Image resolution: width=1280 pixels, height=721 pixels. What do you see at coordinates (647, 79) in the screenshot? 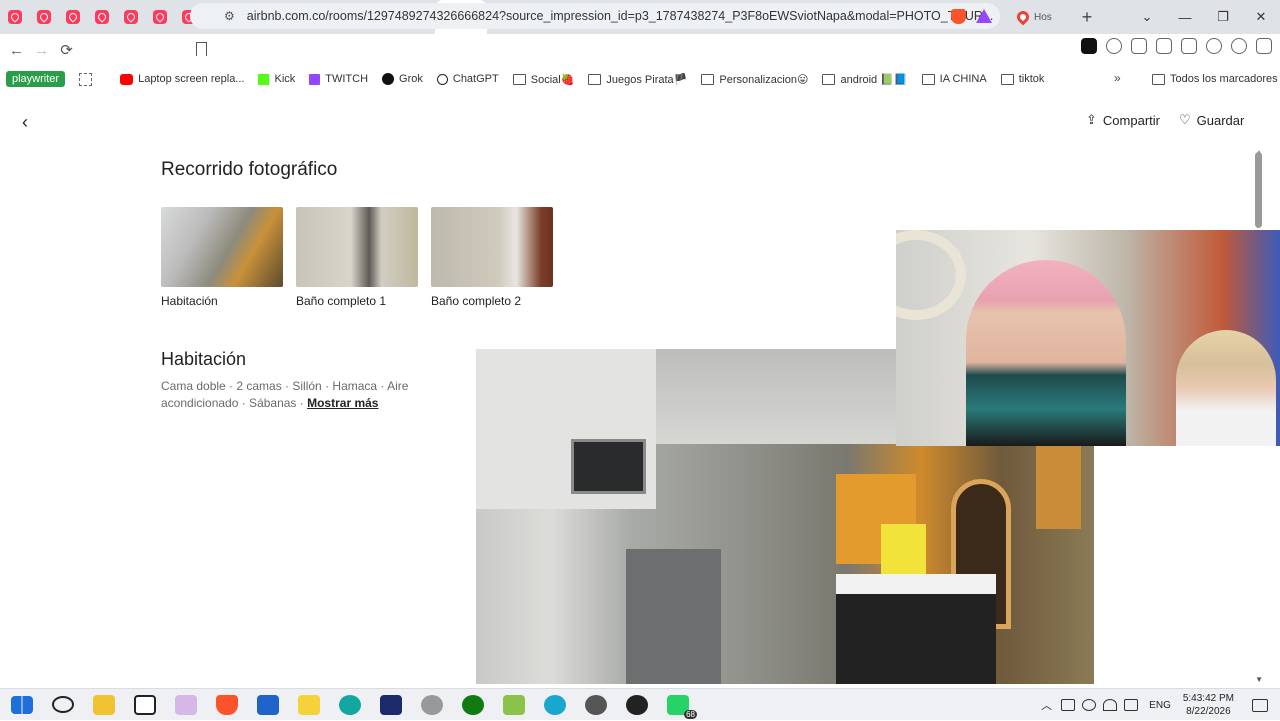
I see `bookmark-label: Juegos Pirata🏴` at bounding box center [647, 79].